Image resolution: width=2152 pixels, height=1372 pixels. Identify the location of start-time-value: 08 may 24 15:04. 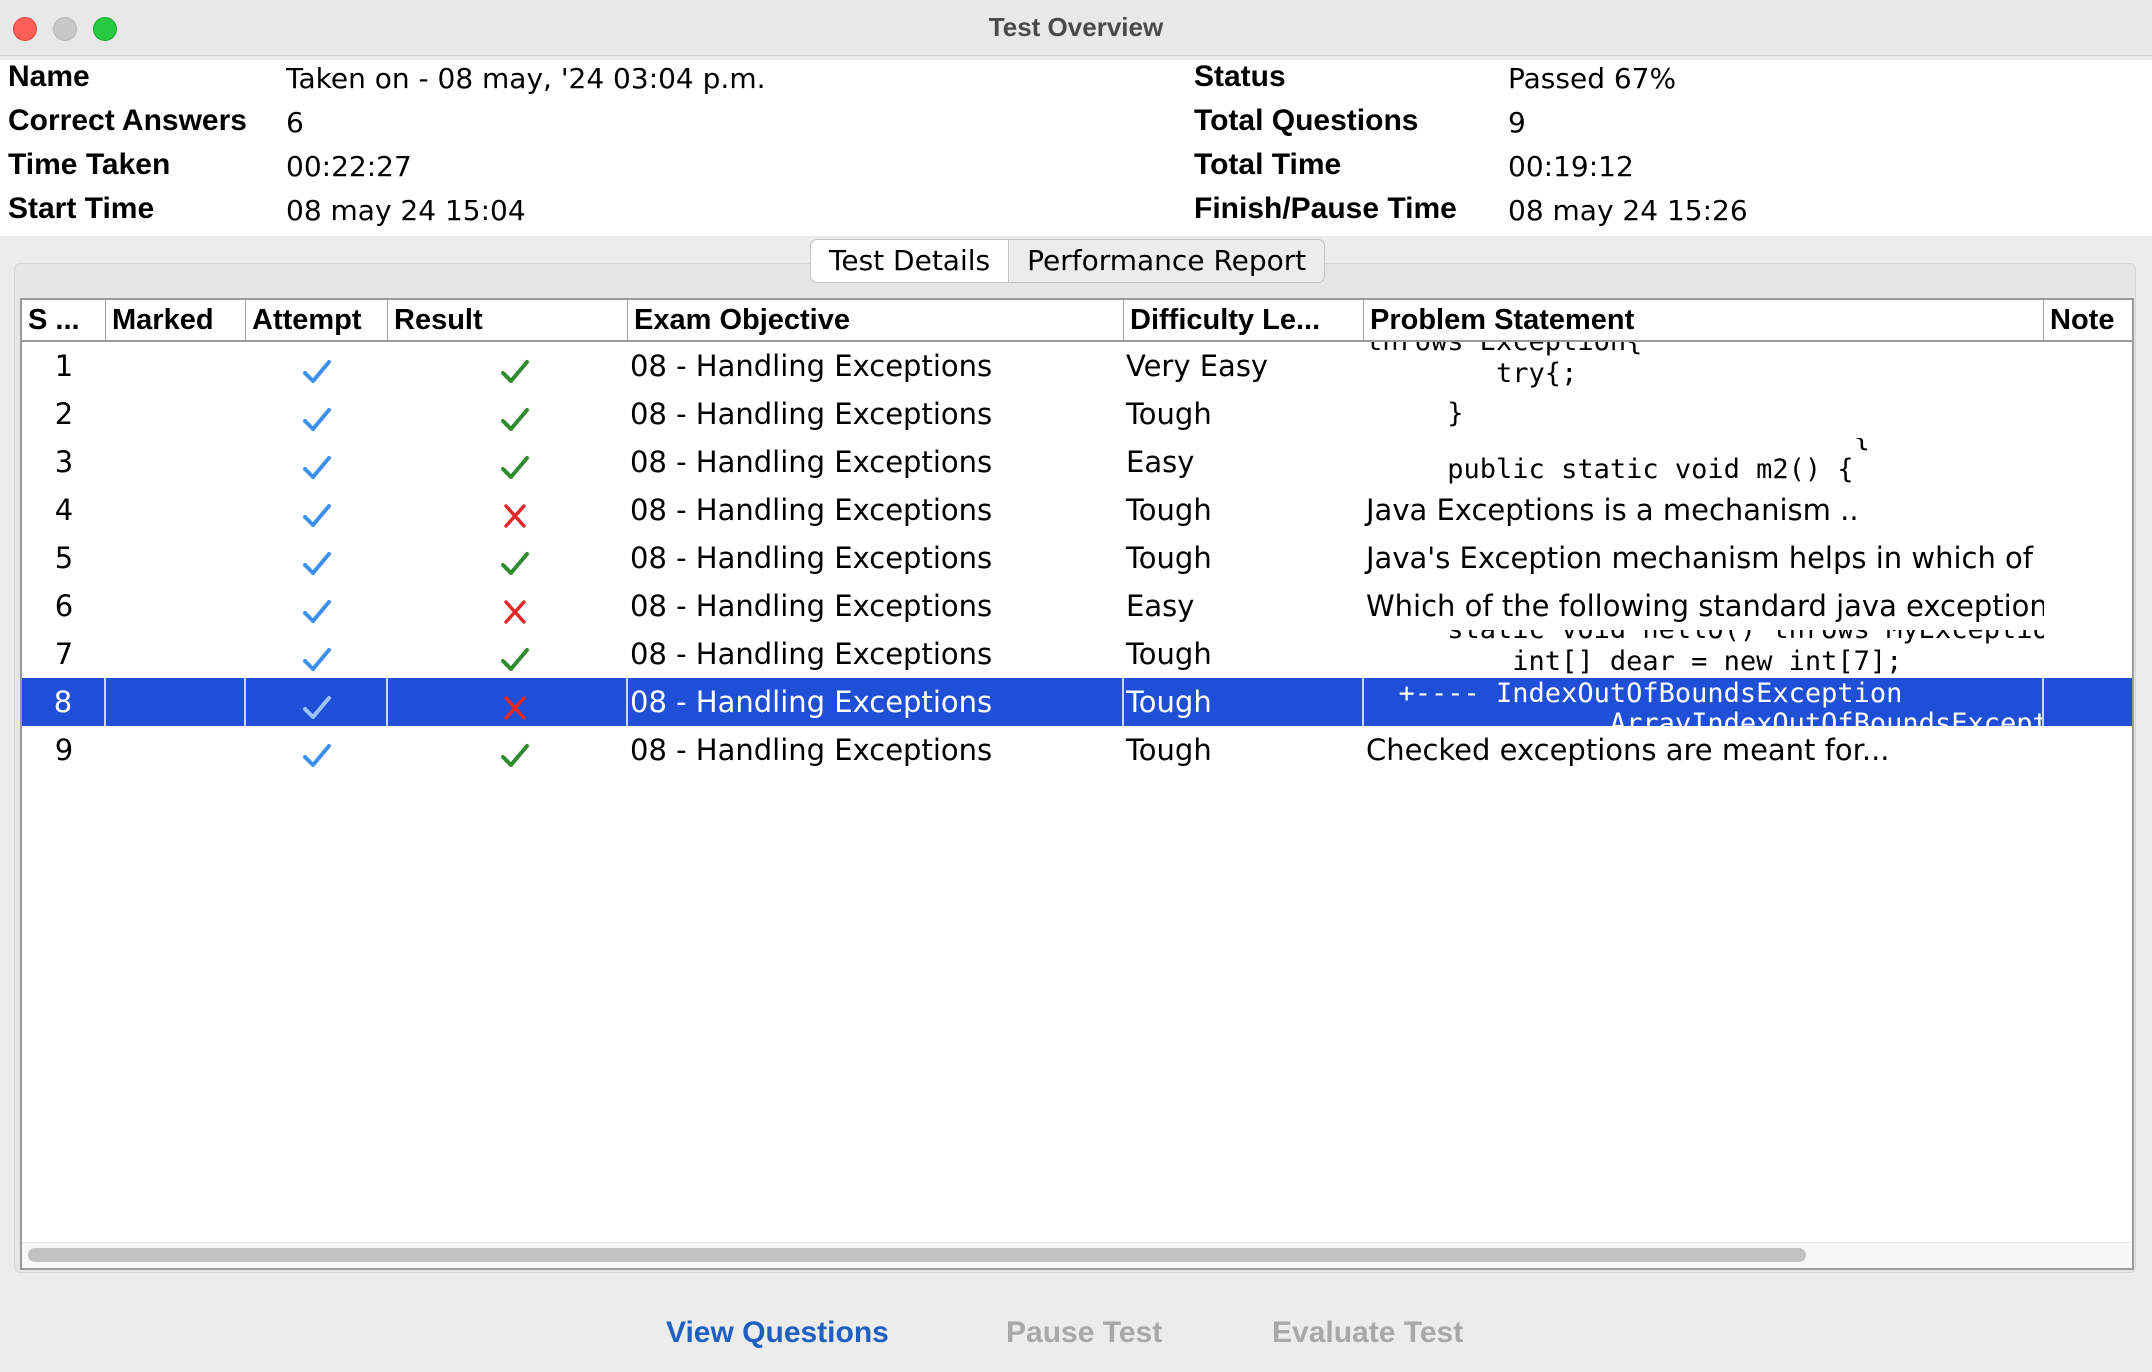
(406, 210).